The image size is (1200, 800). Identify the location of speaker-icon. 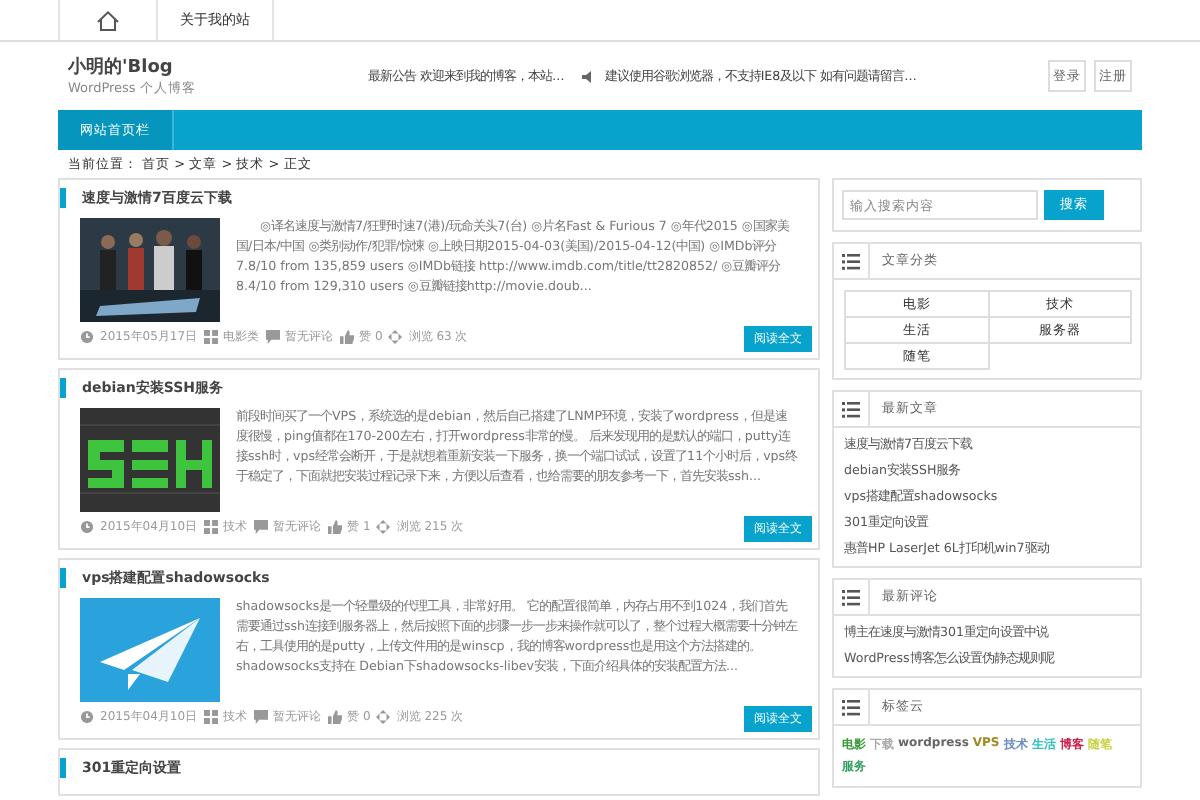
(589, 76).